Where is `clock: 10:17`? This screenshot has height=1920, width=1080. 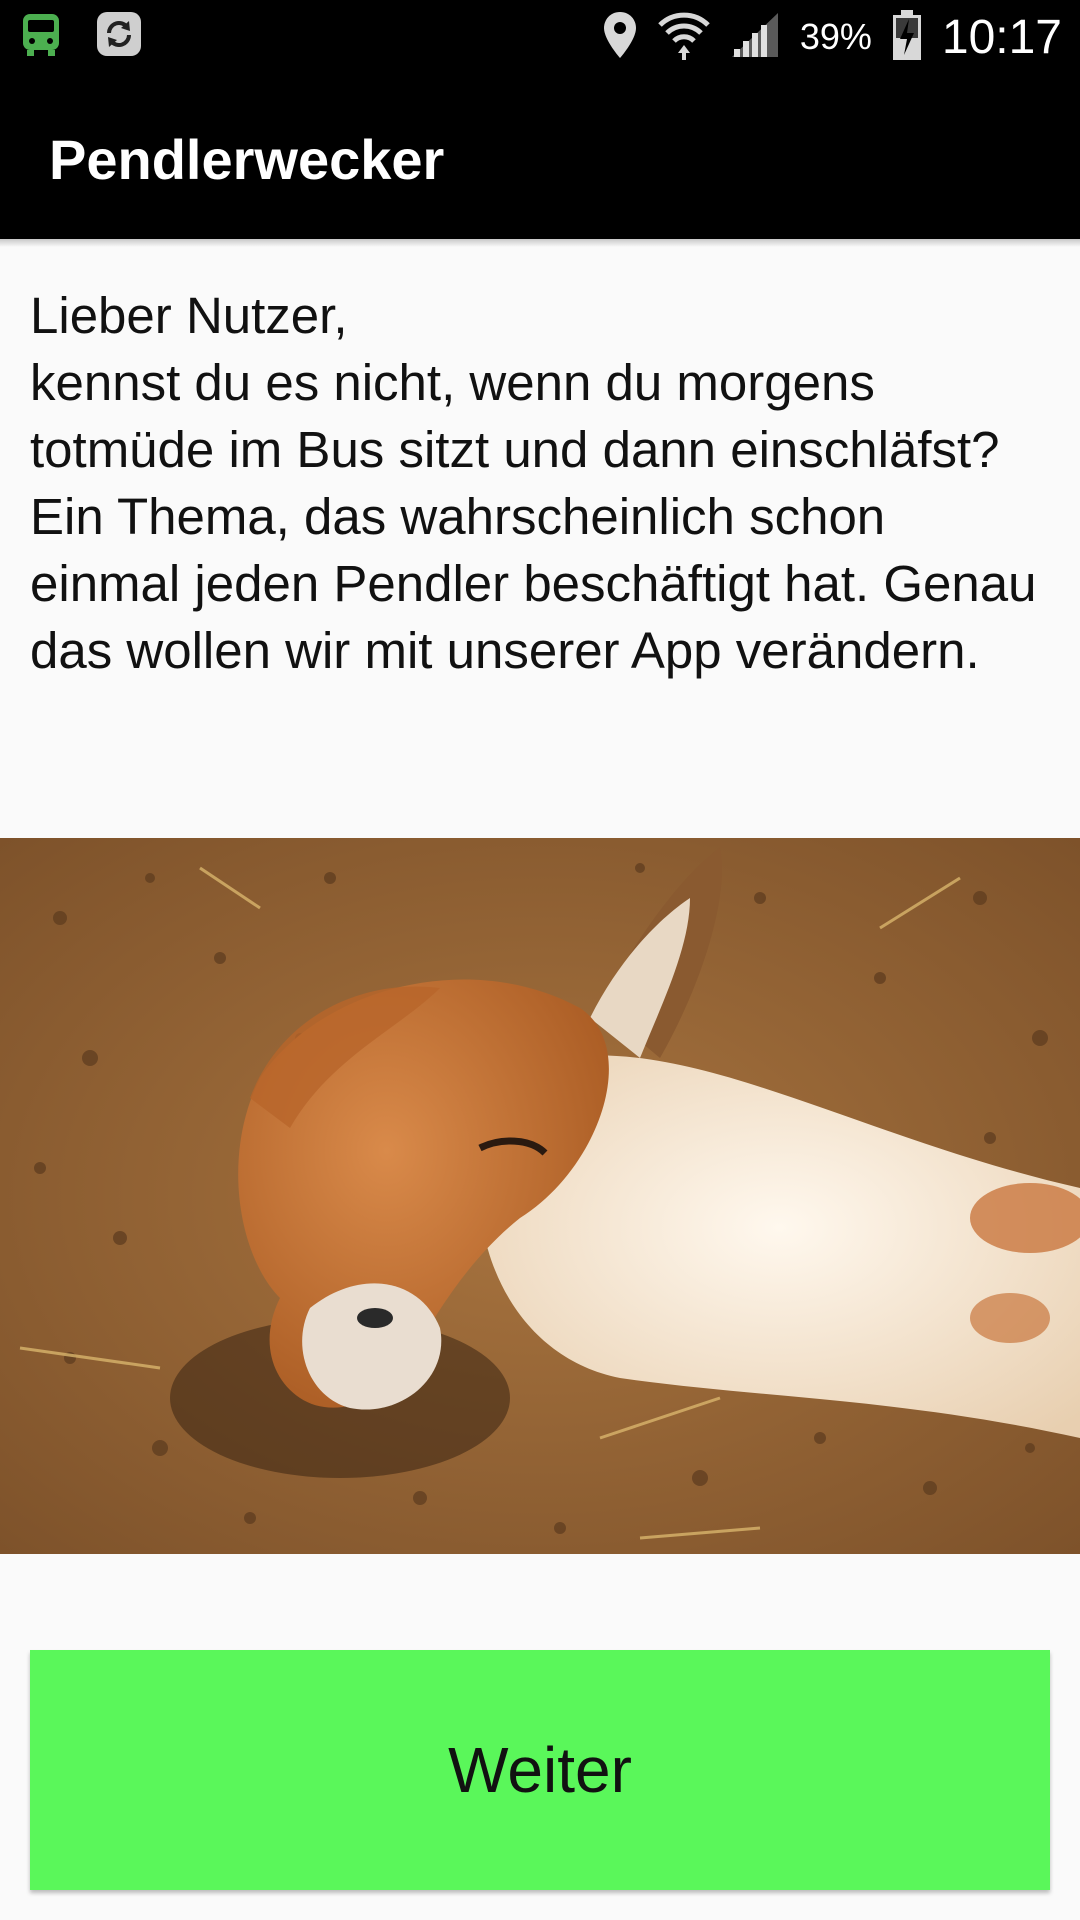 clock: 10:17 is located at coordinates (1001, 37).